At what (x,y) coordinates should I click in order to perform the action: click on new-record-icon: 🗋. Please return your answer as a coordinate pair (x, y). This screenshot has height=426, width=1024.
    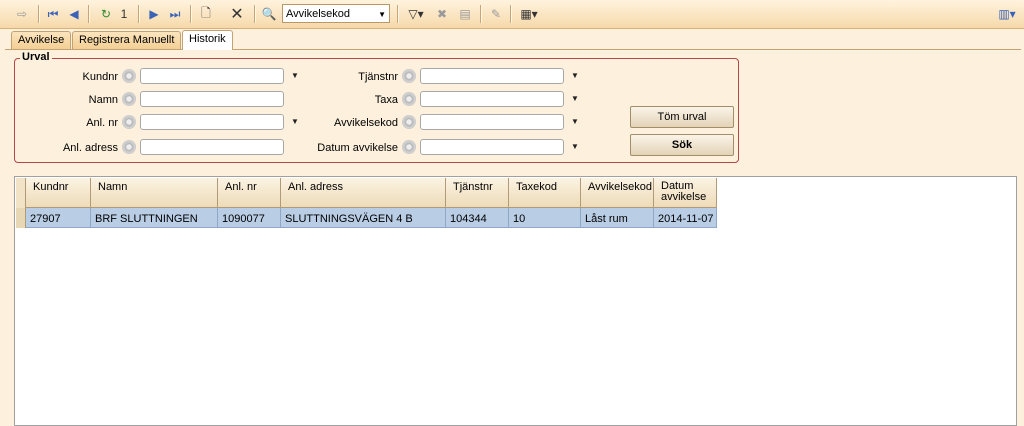
    Looking at the image, I should click on (206, 14).